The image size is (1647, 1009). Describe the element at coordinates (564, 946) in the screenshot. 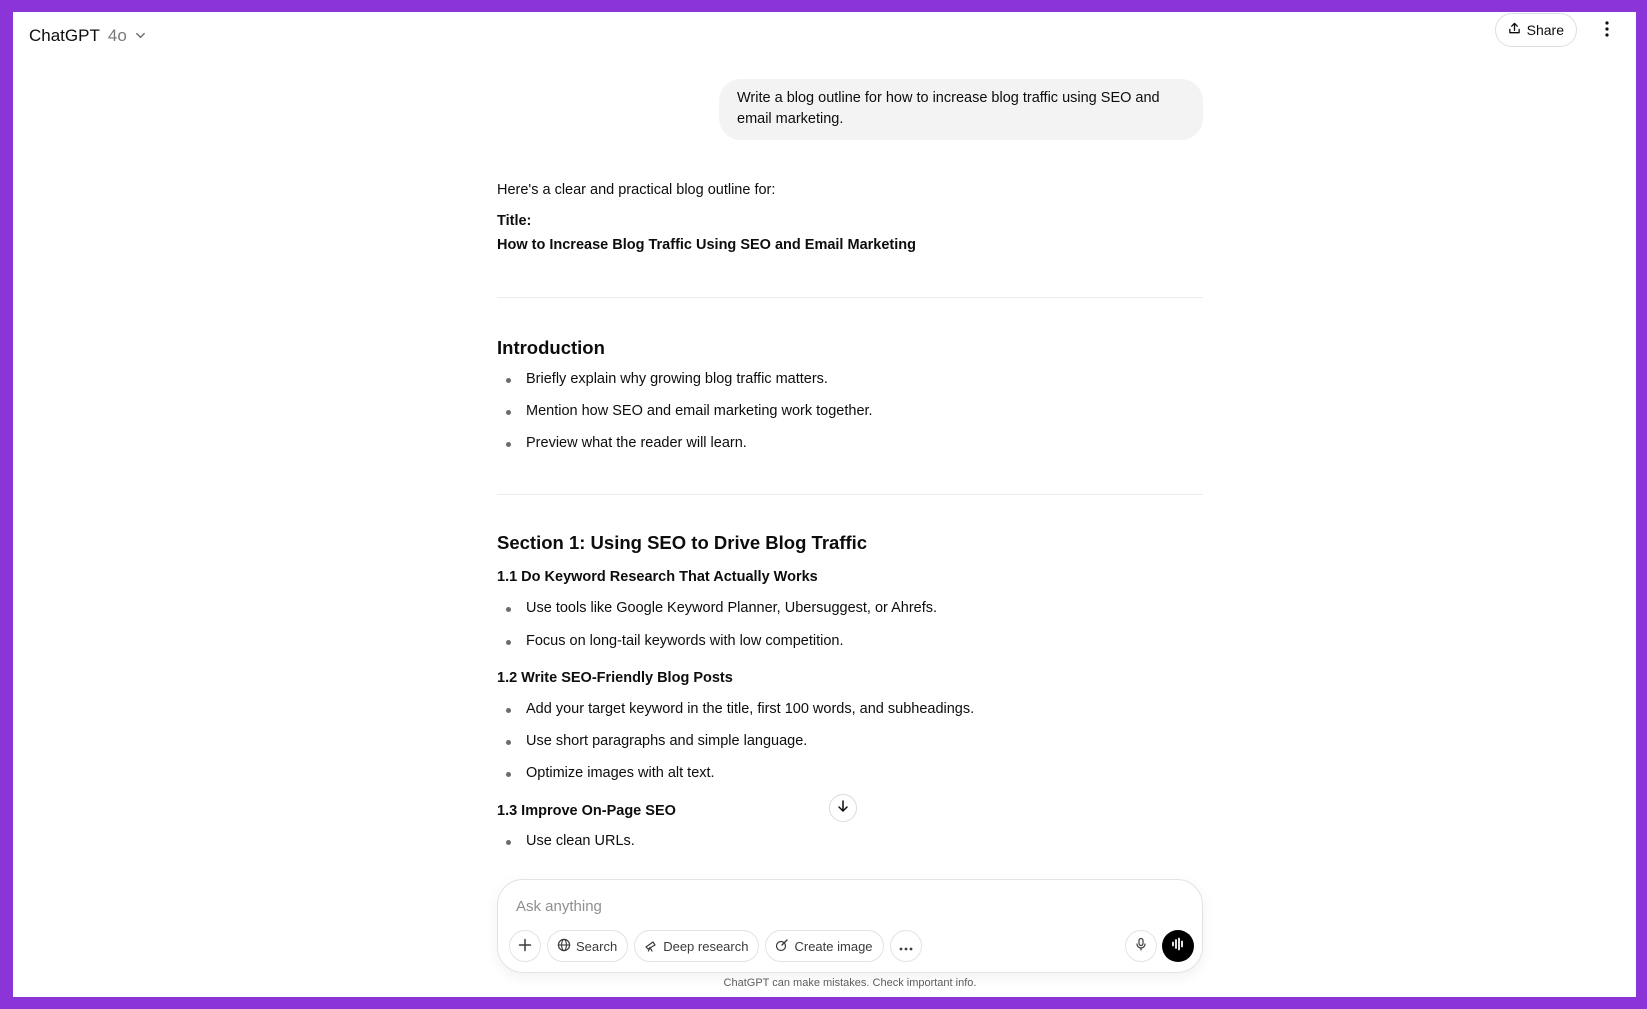

I see `globe-icon` at that location.